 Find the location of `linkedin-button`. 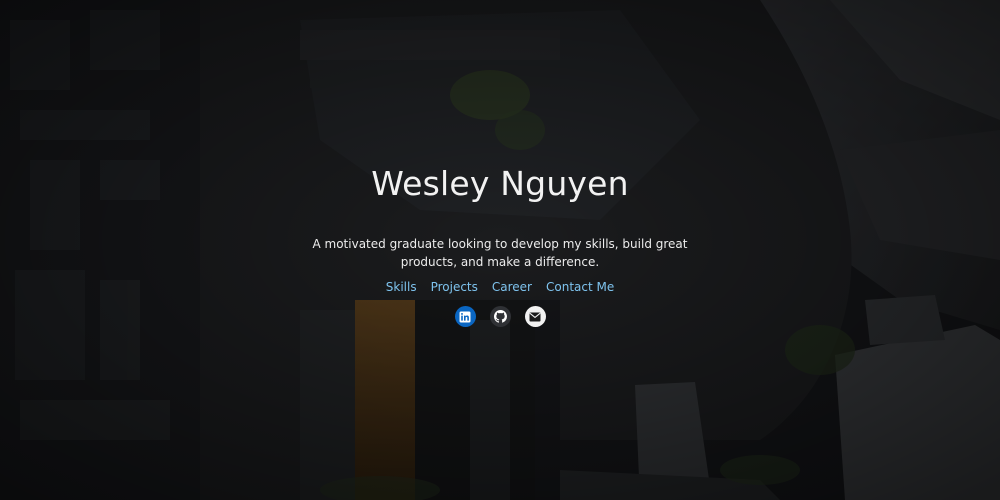

linkedin-button is located at coordinates (465, 316).